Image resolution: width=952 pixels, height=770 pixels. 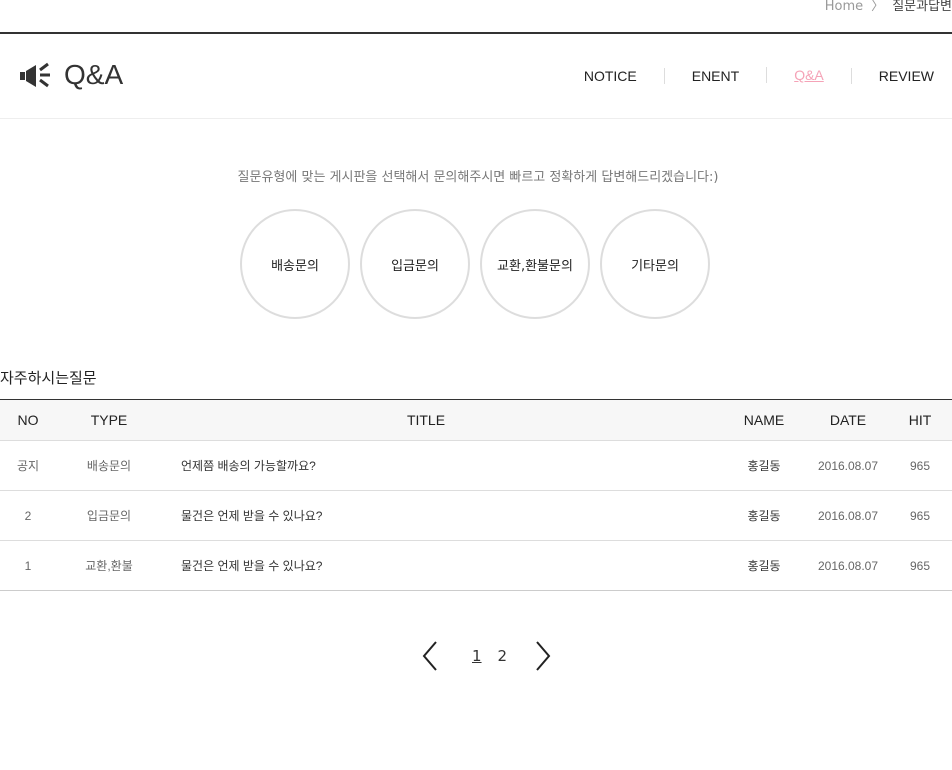 What do you see at coordinates (415, 264) in the screenshot?
I see `category-deposit-button: 입금문의` at bounding box center [415, 264].